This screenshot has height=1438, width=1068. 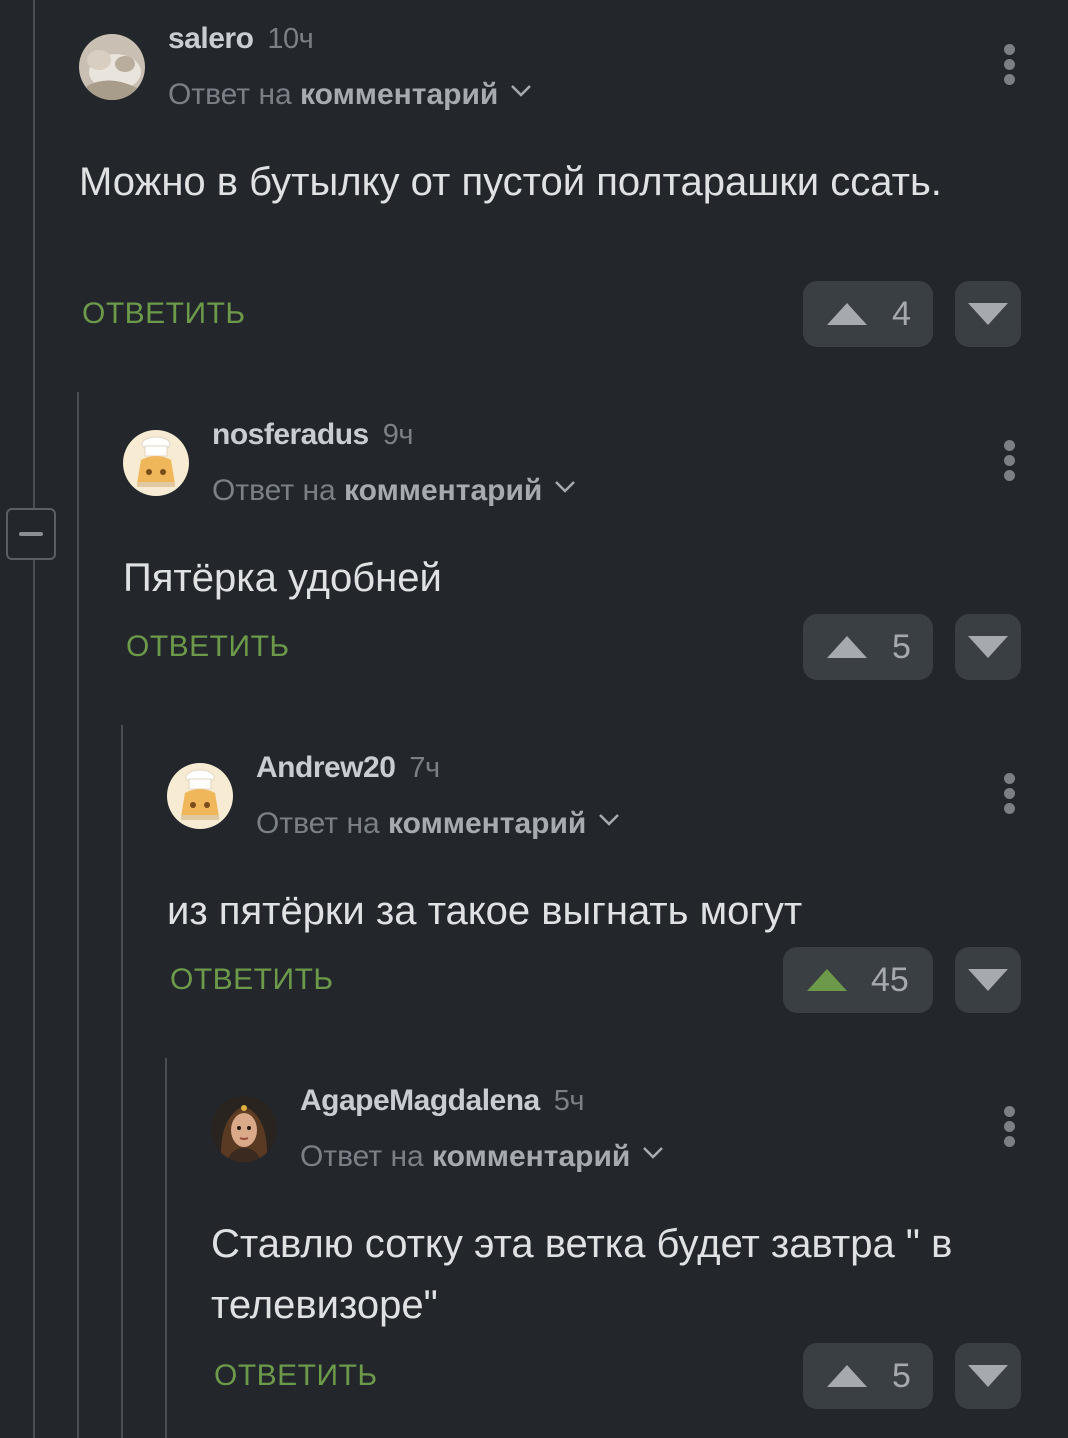 What do you see at coordinates (282, 578) in the screenshot?
I see `comment-text: Пятёрка удобней` at bounding box center [282, 578].